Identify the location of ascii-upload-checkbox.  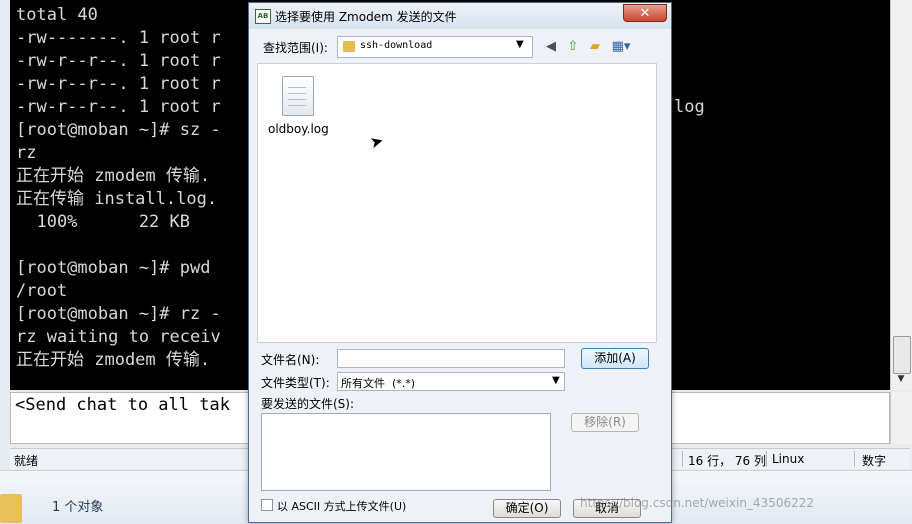
(267, 505).